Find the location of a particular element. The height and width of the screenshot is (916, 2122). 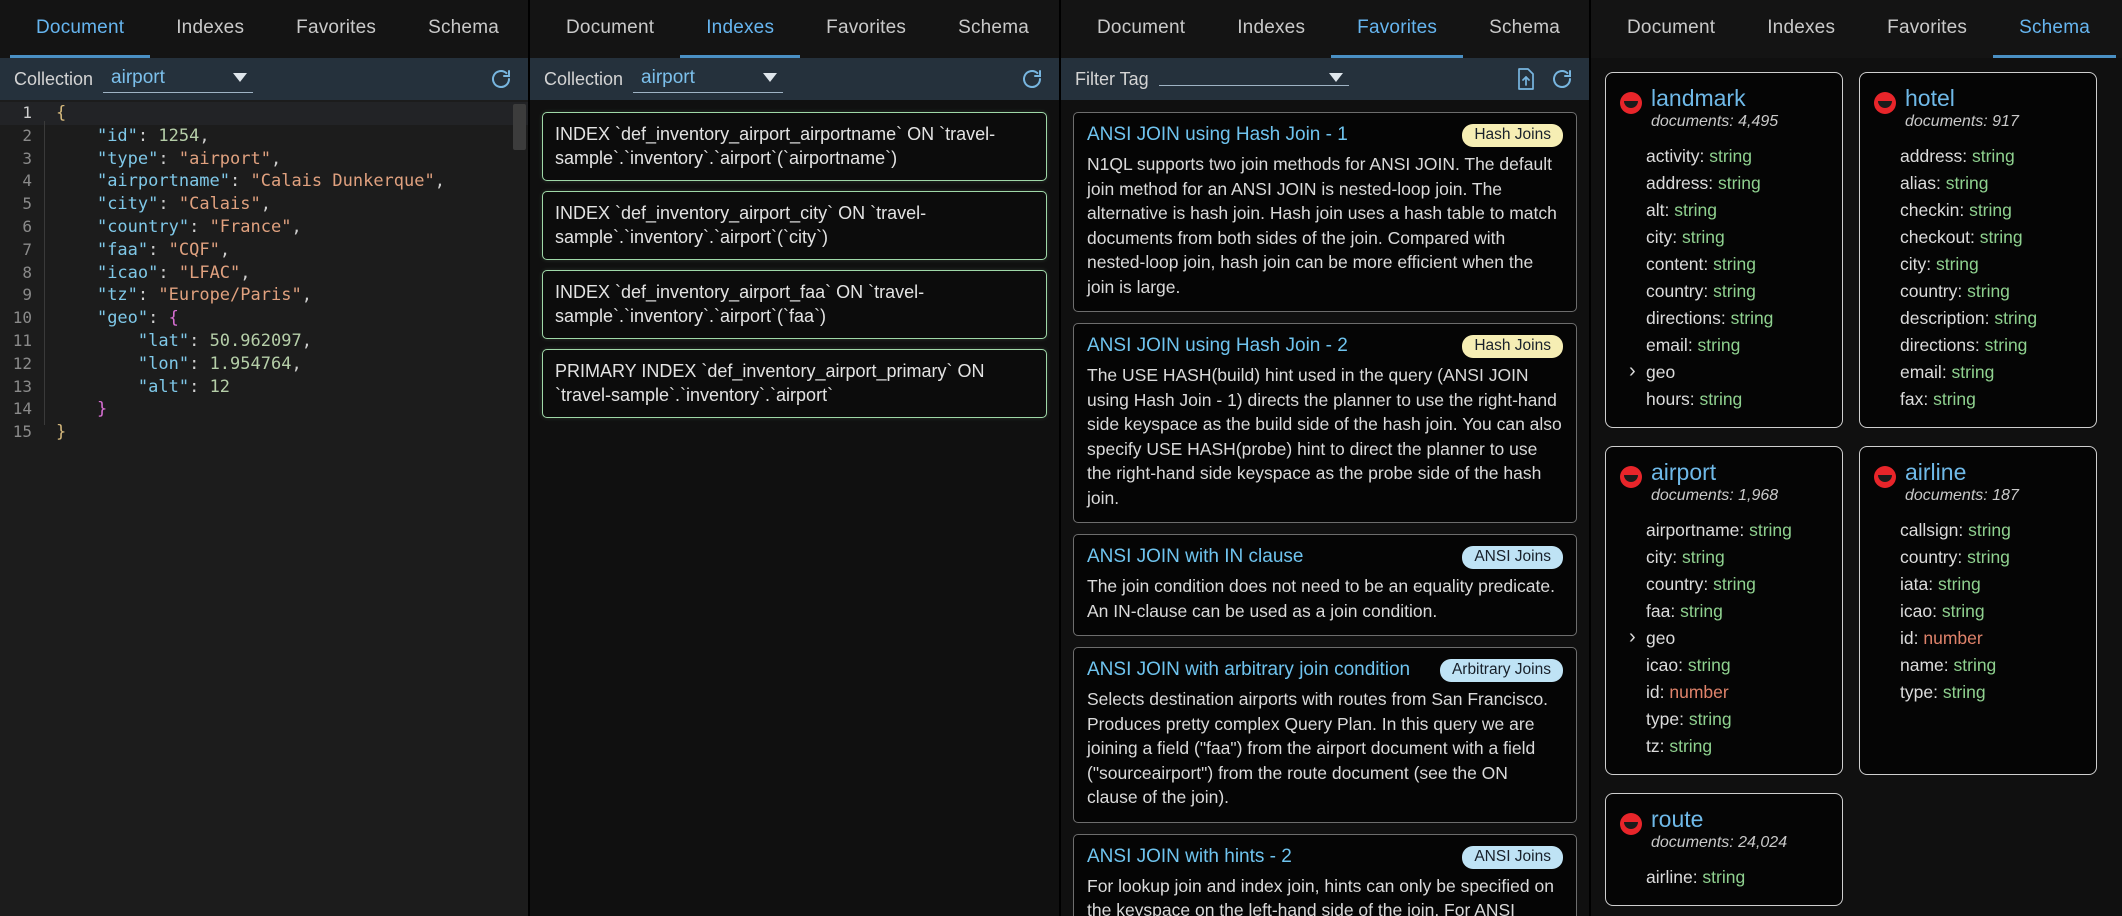

tabbar-indexes-panel: Document Indexes Favorites Schema is located at coordinates (794, 29).